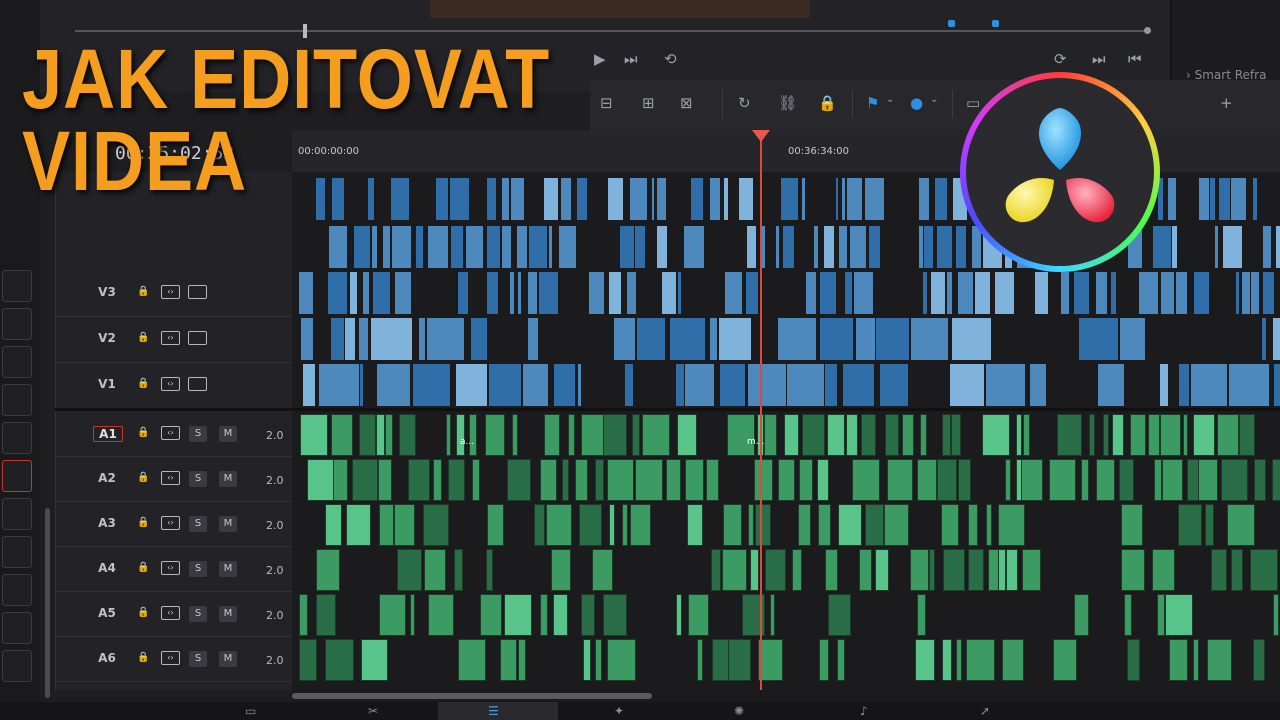 This screenshot has width=1280, height=720. I want to click on cut-page-icon: ✂, so click(373, 711).